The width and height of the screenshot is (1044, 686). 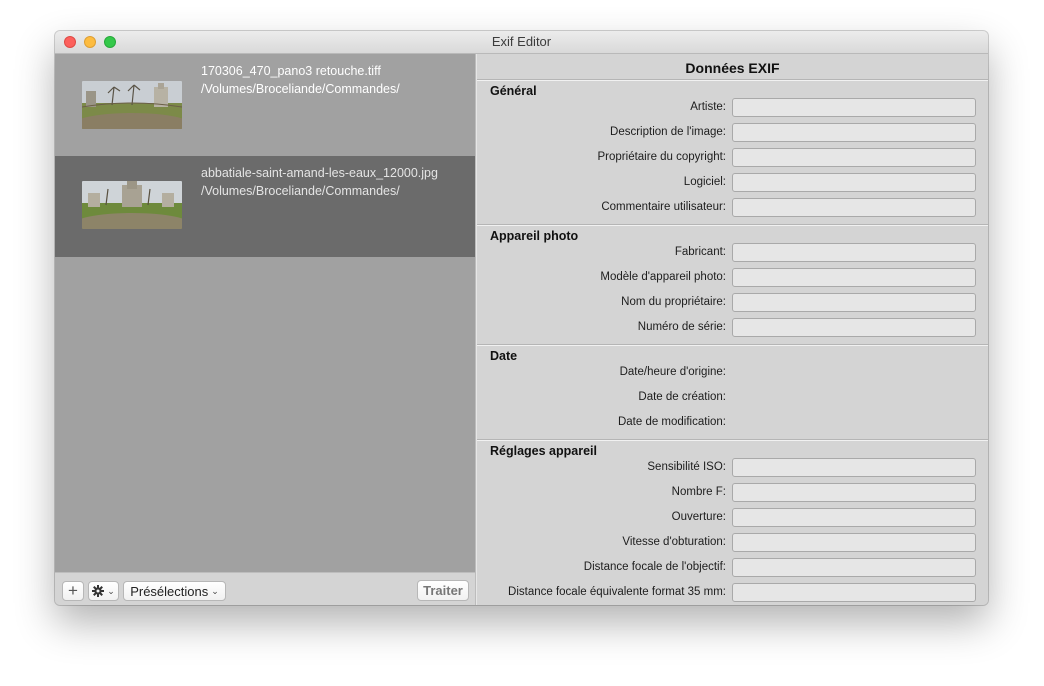 What do you see at coordinates (681, 327) in the screenshot?
I see `field-label: Numéro de série:` at bounding box center [681, 327].